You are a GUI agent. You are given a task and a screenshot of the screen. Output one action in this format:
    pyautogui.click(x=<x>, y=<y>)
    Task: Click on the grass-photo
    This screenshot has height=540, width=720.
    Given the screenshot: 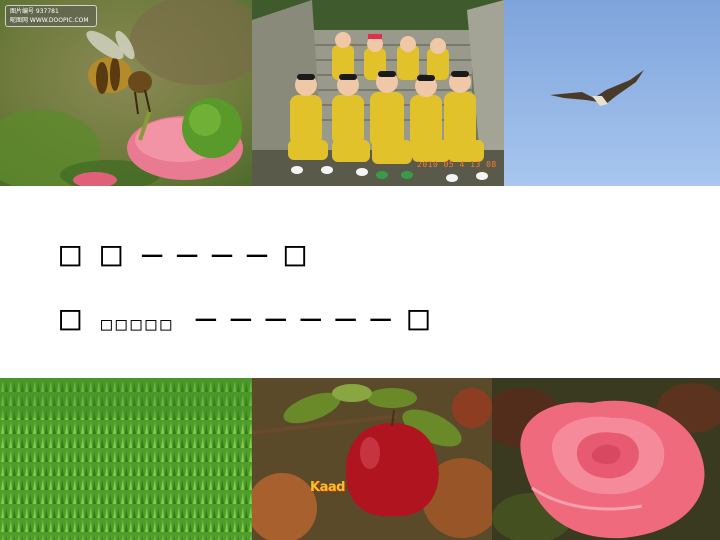 What is the action you would take?
    pyautogui.click(x=126, y=459)
    